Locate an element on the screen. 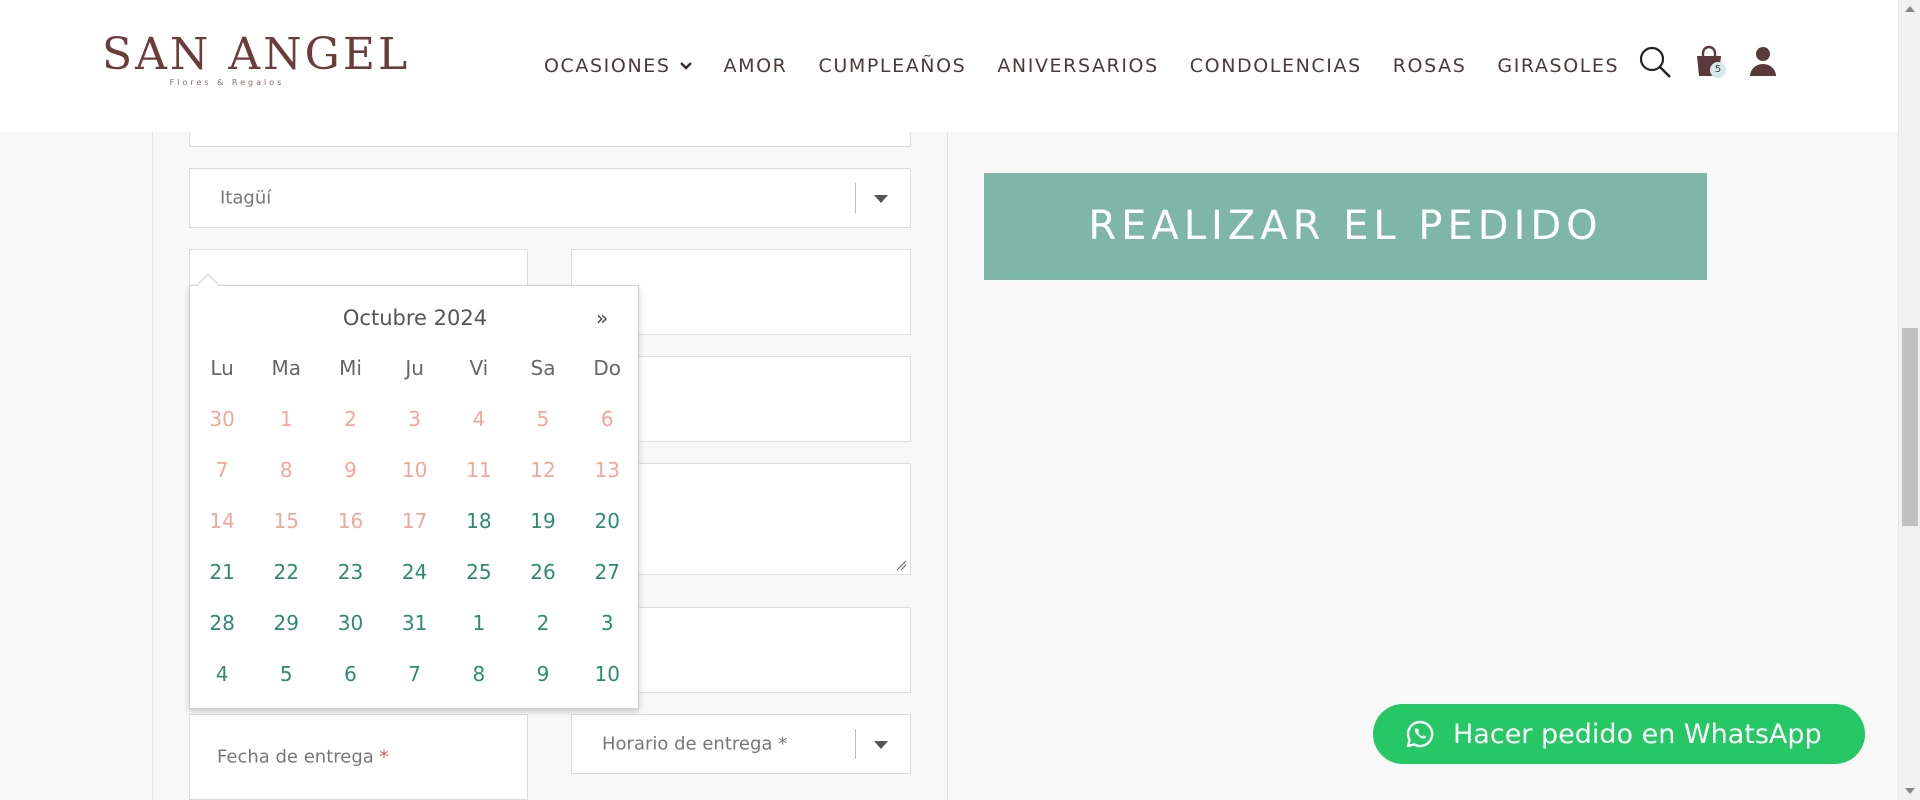 The width and height of the screenshot is (1920, 800). calendar-day-disabled: 15 is located at coordinates (286, 520).